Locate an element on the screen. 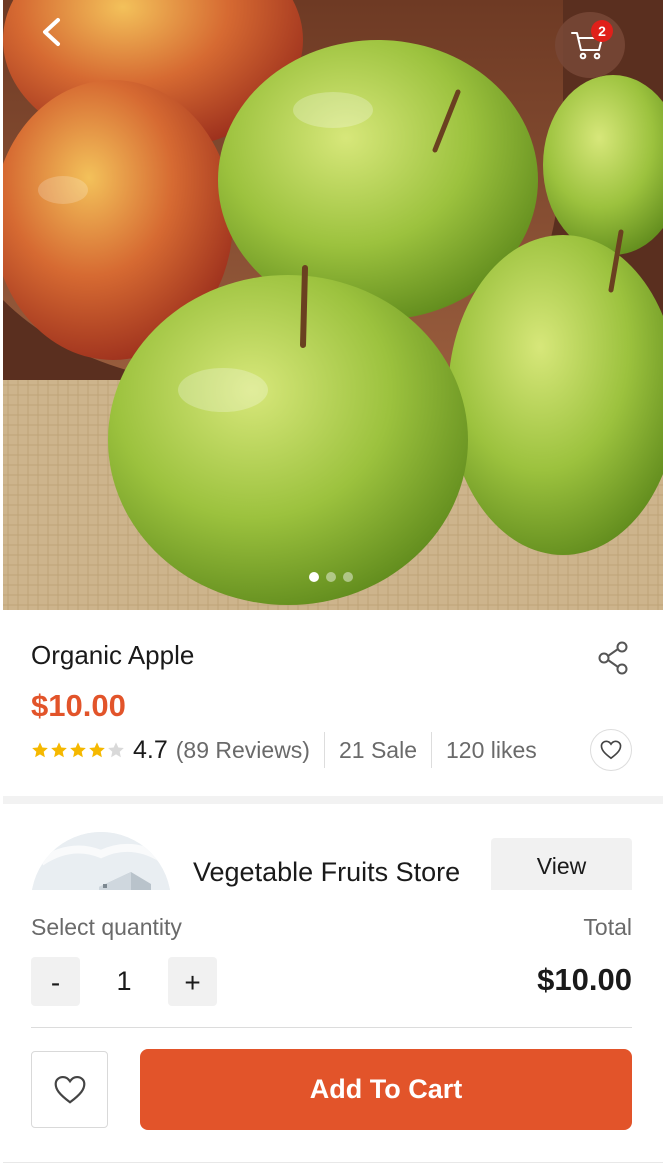 Image resolution: width=666 pixels, height=1166 pixels. store-name: Vegetable Fruits Store is located at coordinates (326, 872).